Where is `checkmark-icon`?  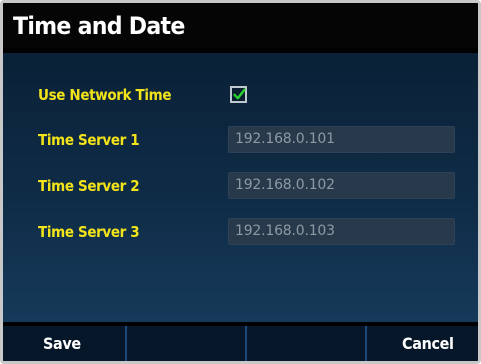 checkmark-icon is located at coordinates (239, 94).